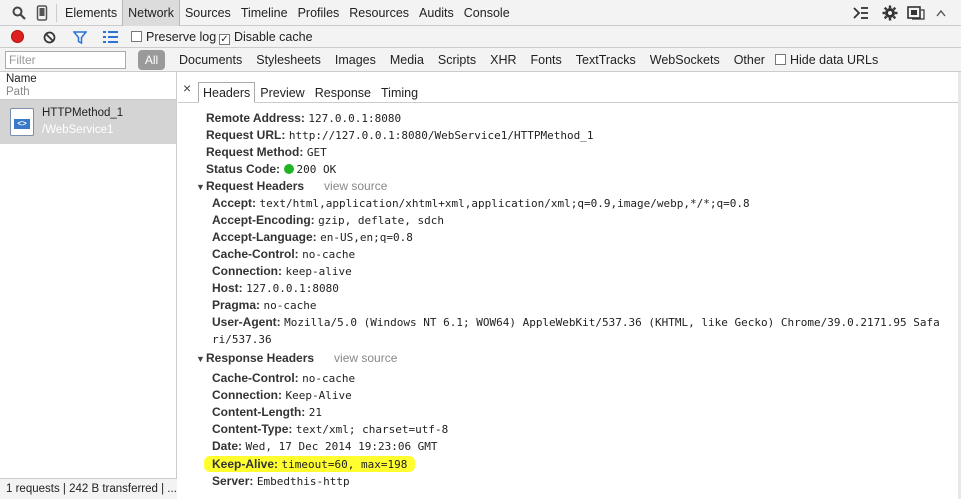  What do you see at coordinates (21, 79) in the screenshot?
I see `name-header-label: Name` at bounding box center [21, 79].